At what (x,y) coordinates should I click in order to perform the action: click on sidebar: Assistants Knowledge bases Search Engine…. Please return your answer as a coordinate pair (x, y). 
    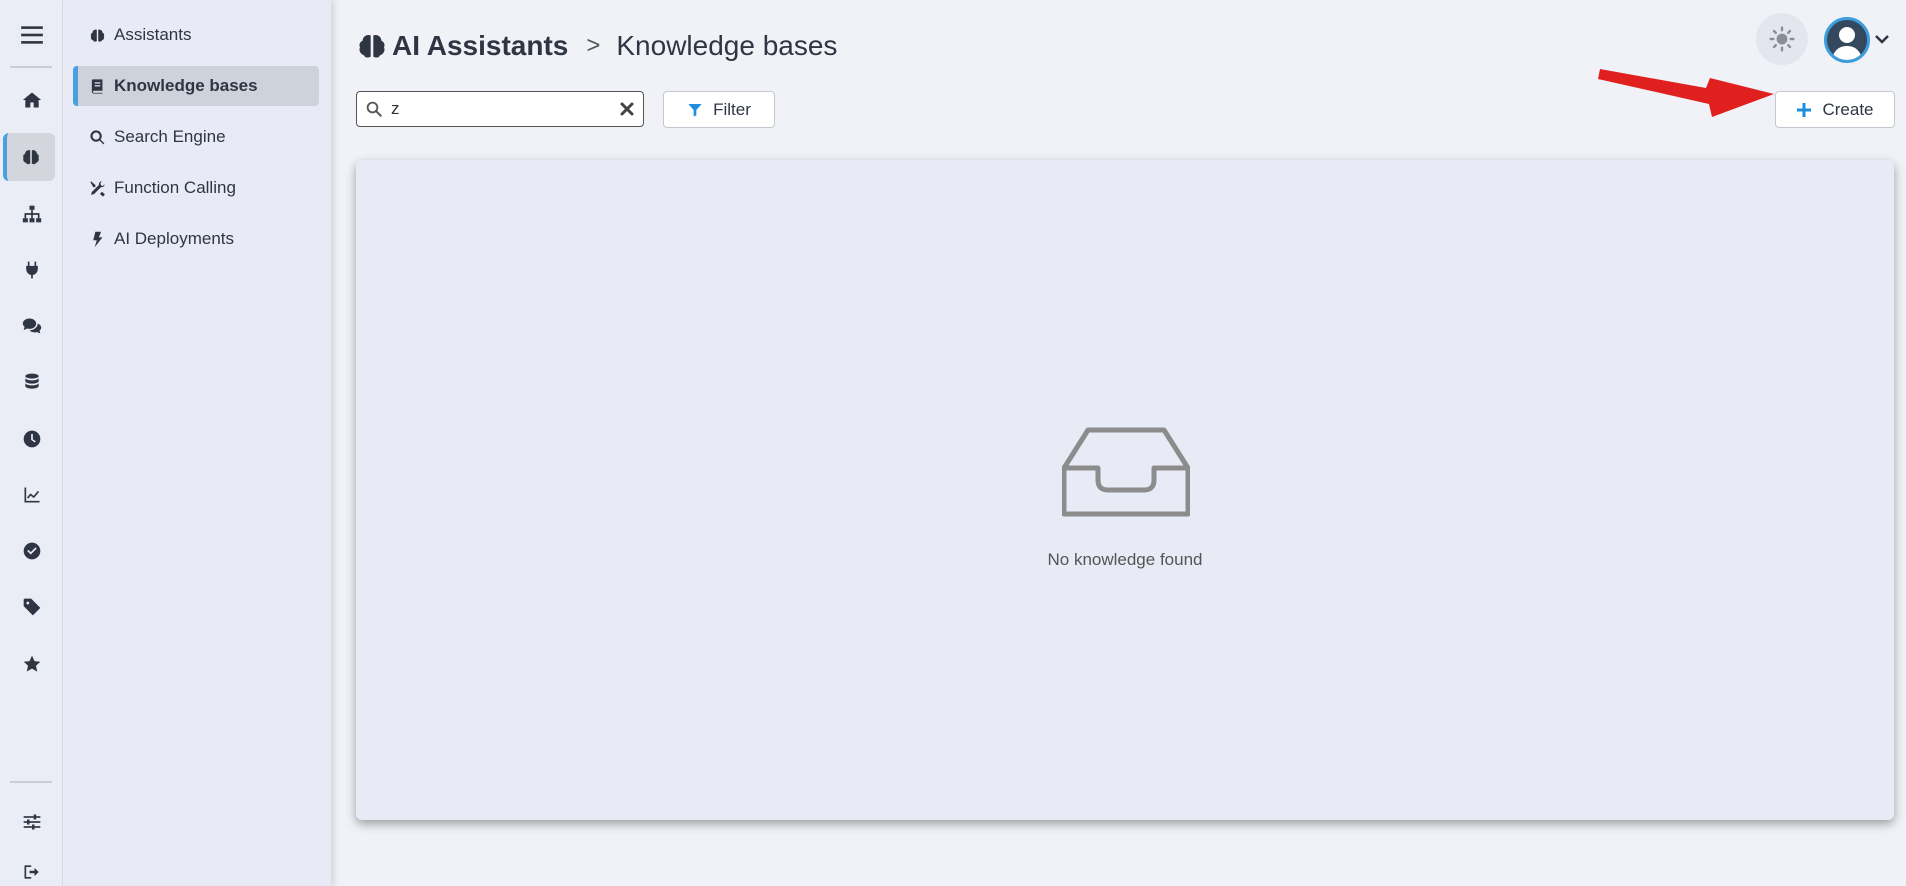
    Looking at the image, I should click on (197, 443).